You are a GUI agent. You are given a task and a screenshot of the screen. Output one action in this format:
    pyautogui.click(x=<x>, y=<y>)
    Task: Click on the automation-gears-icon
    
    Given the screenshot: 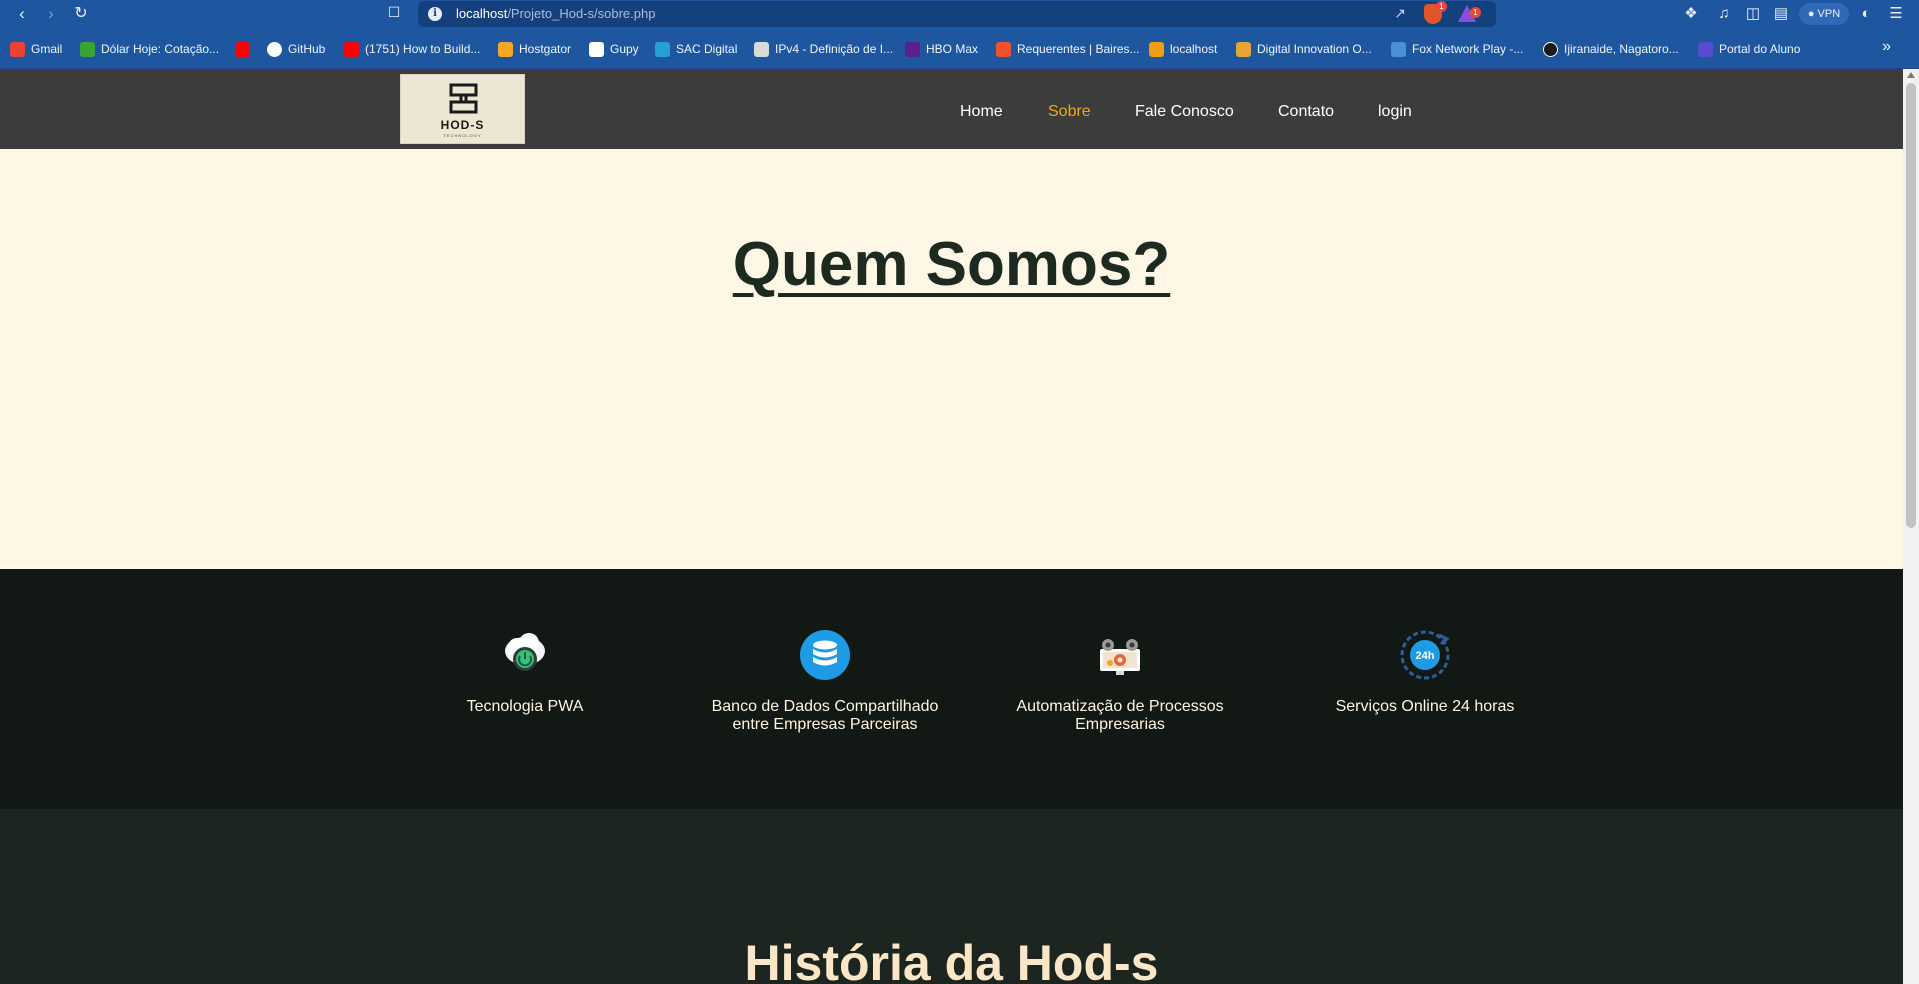 What is the action you would take?
    pyautogui.click(x=1120, y=657)
    